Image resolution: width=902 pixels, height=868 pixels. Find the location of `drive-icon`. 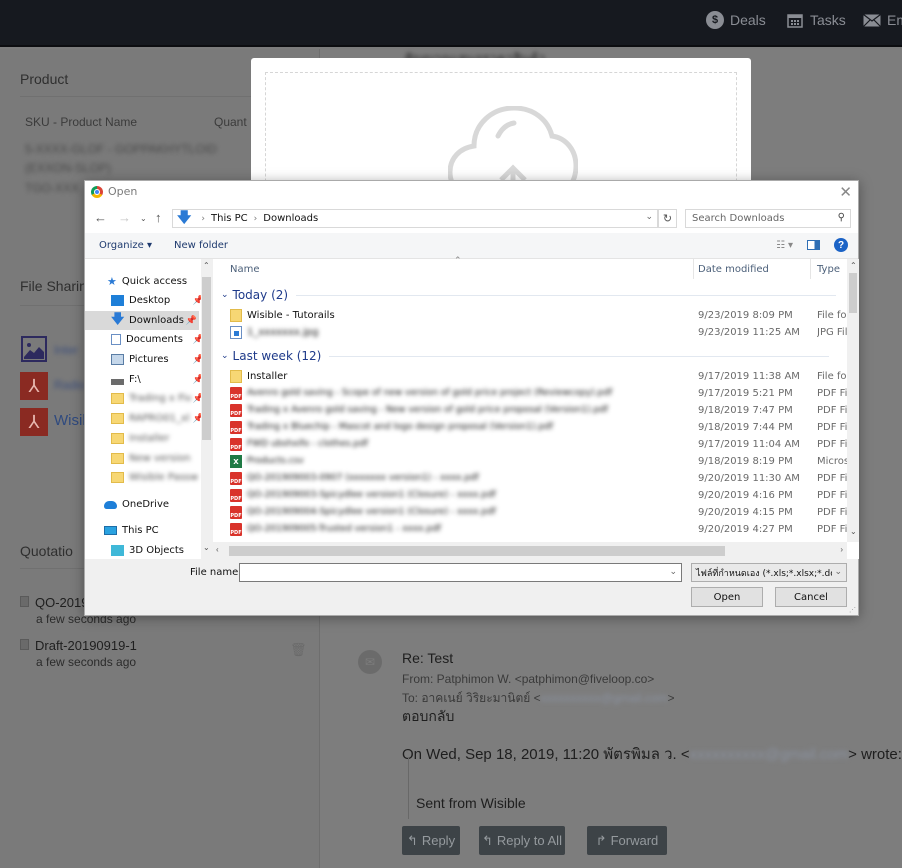

drive-icon is located at coordinates (117, 381).